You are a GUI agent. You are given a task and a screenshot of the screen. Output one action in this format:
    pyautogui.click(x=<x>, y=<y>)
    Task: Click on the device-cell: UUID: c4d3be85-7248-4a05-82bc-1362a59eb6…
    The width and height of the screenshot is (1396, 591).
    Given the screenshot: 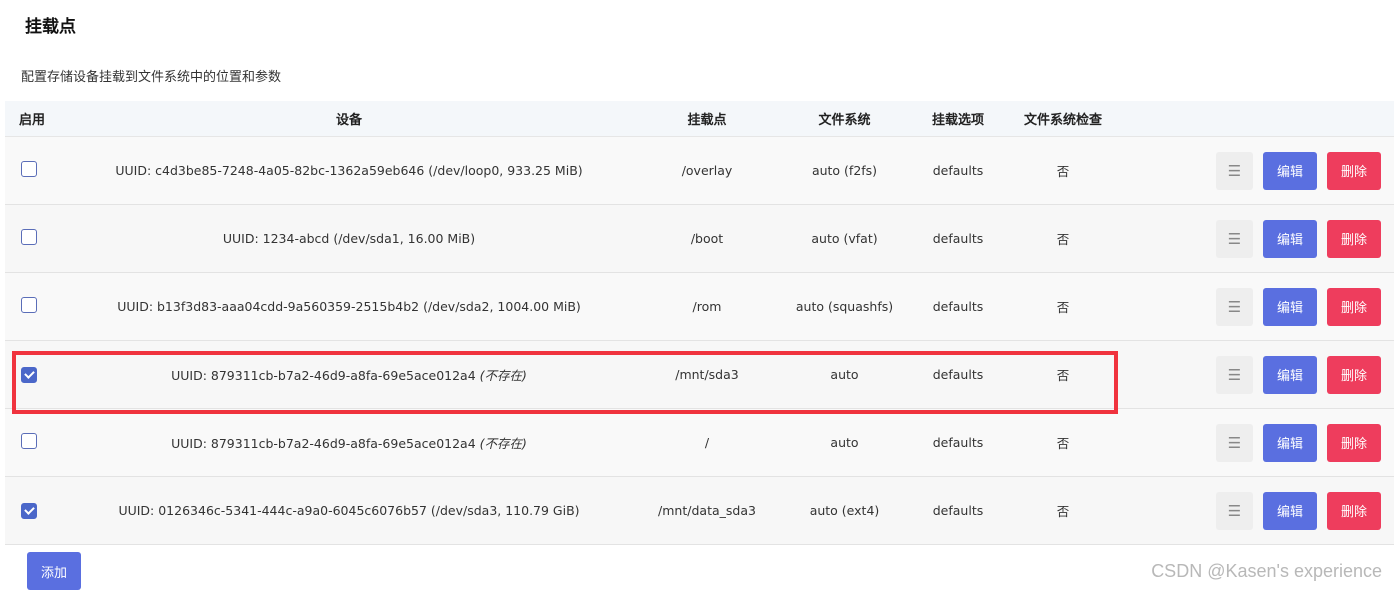 What is the action you would take?
    pyautogui.click(x=349, y=170)
    